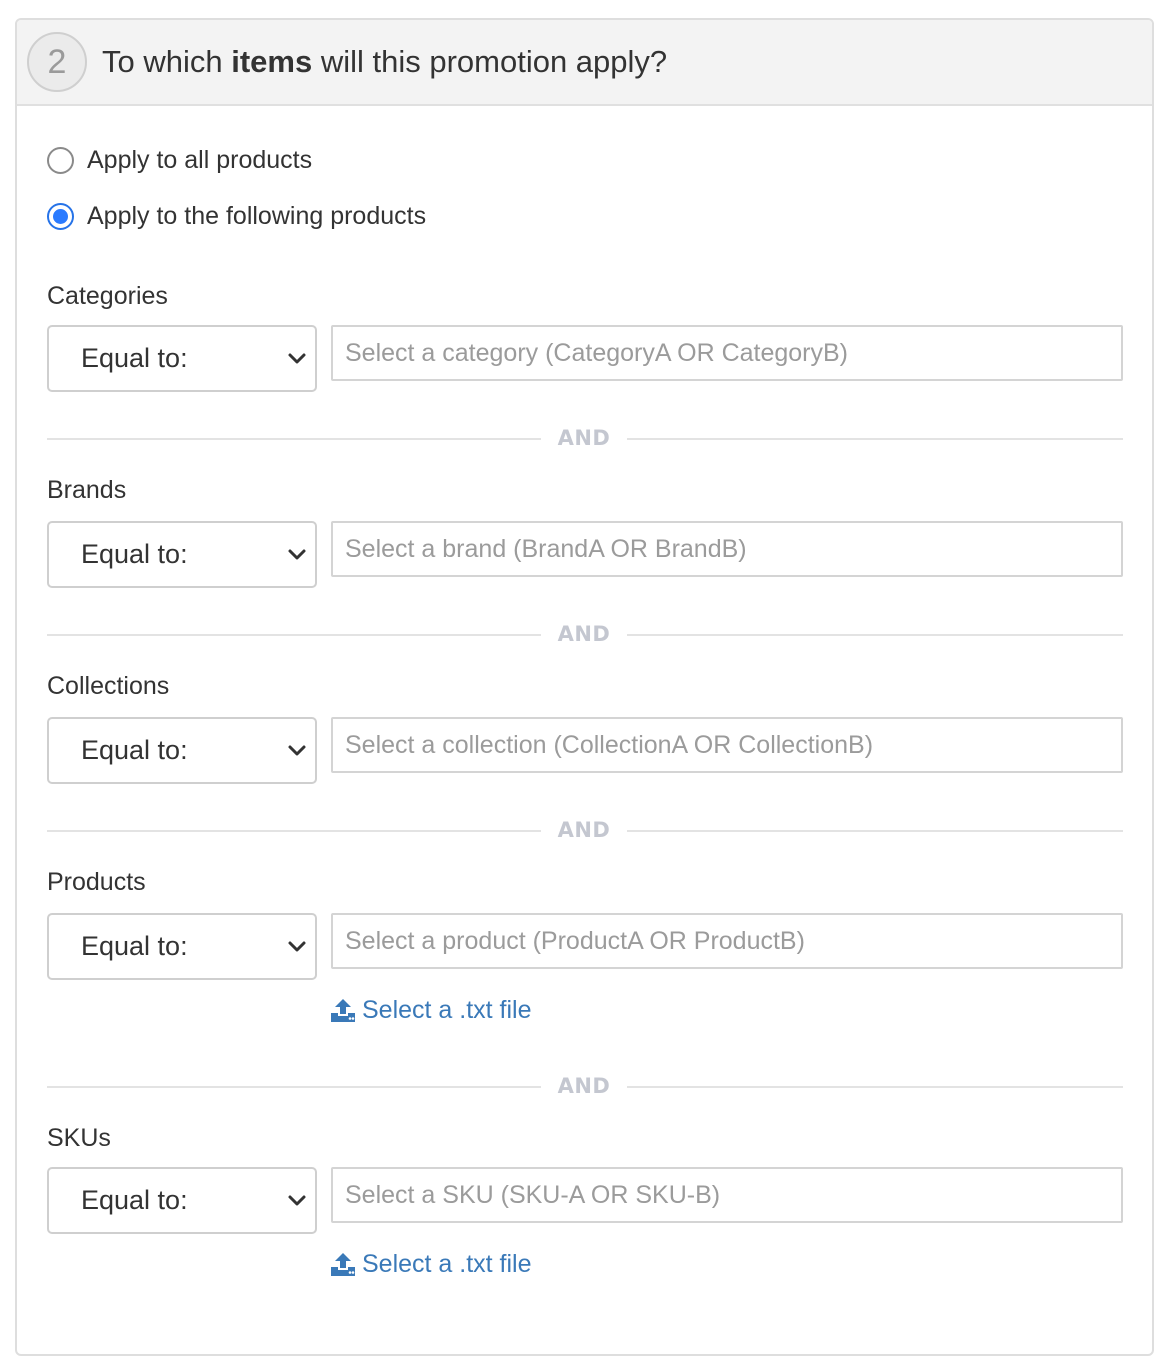 The width and height of the screenshot is (1168, 1372). Describe the element at coordinates (96, 882) in the screenshot. I see `products-label: Products` at that location.